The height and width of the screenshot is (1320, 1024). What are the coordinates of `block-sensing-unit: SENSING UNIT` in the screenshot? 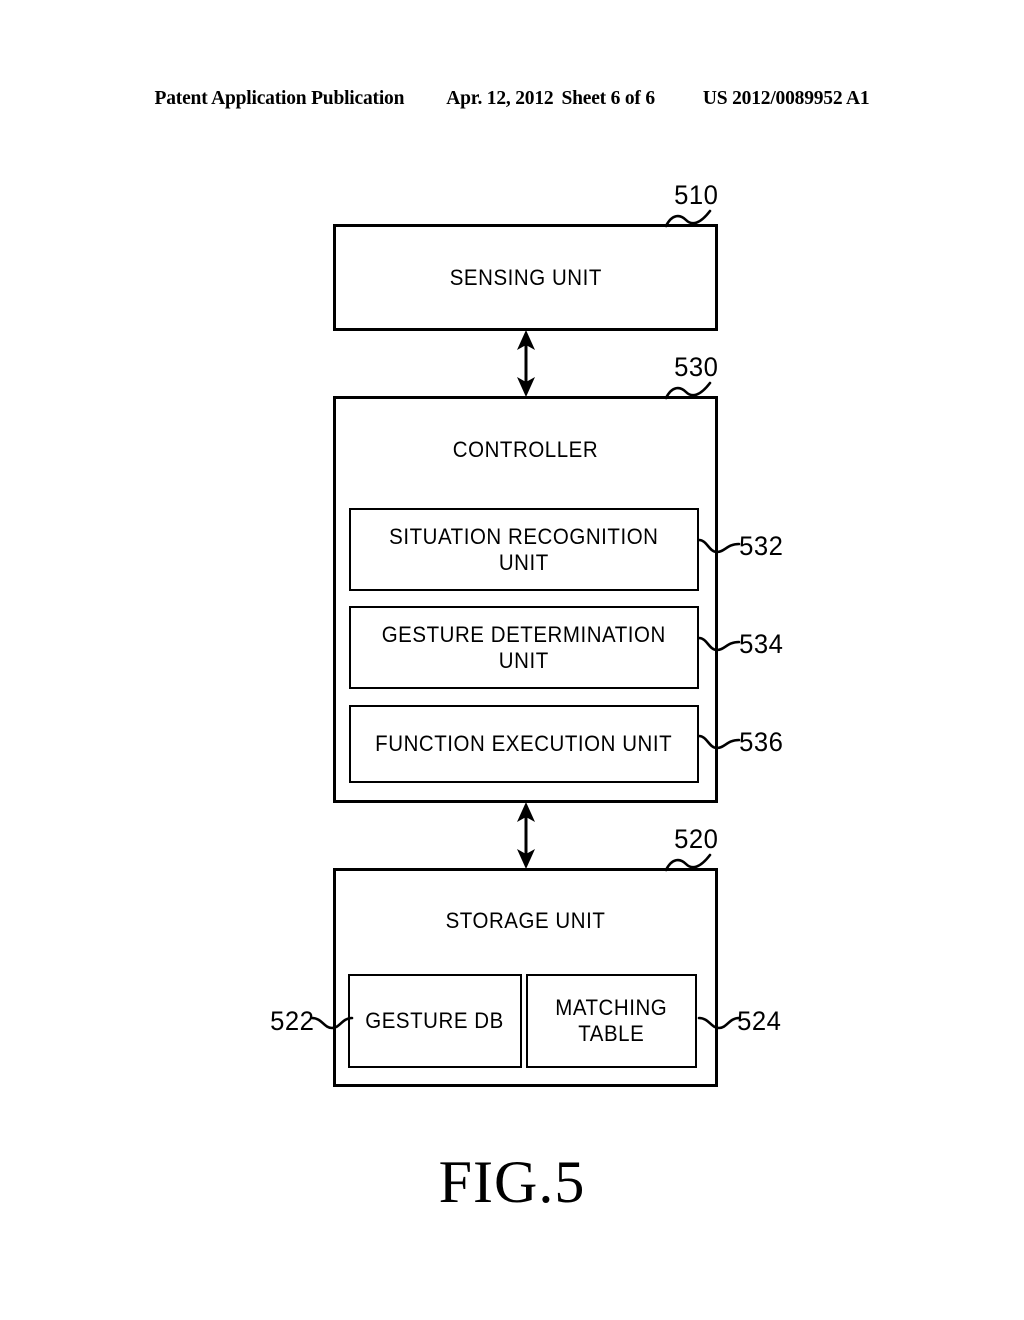 It's located at (525, 277).